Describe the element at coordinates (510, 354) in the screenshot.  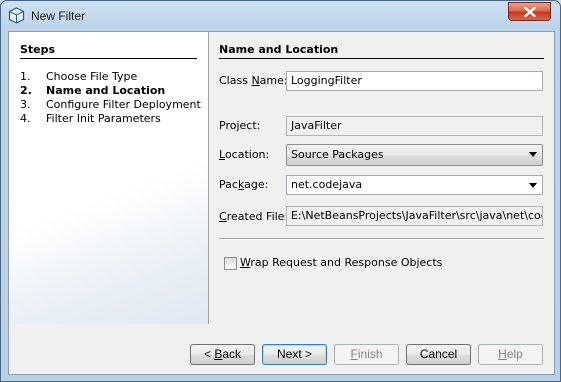
I see `help-button: Help` at that location.